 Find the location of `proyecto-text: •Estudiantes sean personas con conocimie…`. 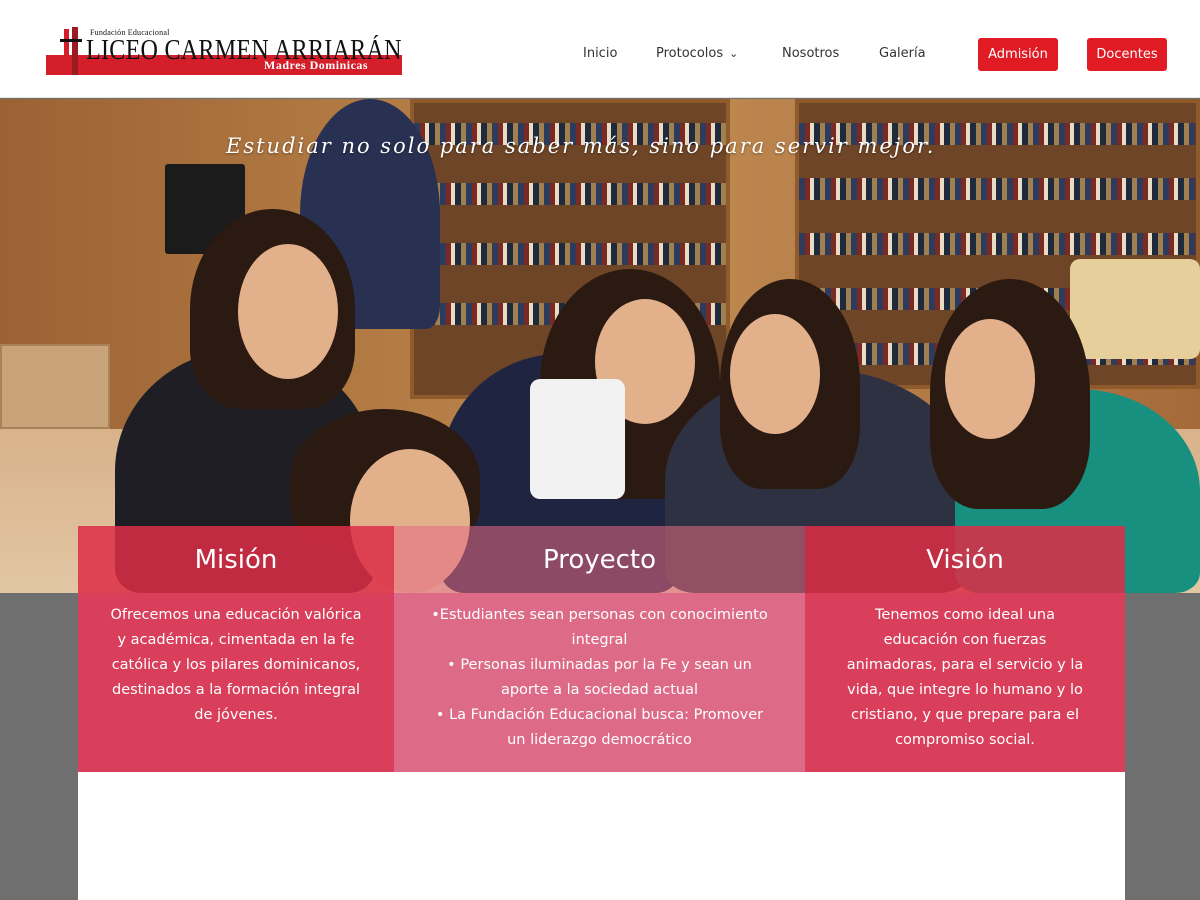

proyecto-text: •Estudiantes sean personas con conocimie… is located at coordinates (599, 682).